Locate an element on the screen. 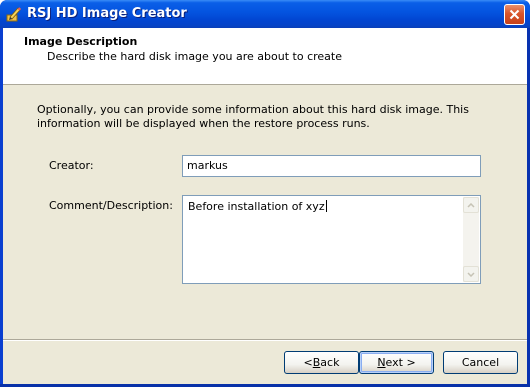 This screenshot has height=387, width=530. pencil-icon is located at coordinates (14, 14).